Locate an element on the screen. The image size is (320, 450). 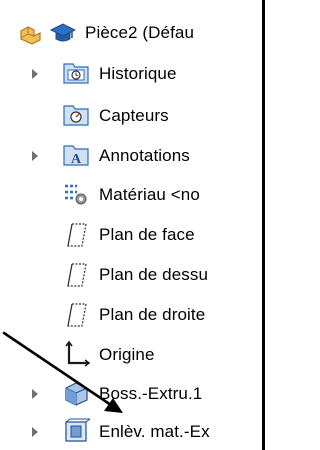
tree-item-plan-de-dessus: Plan de dessu is located at coordinates (132, 275).